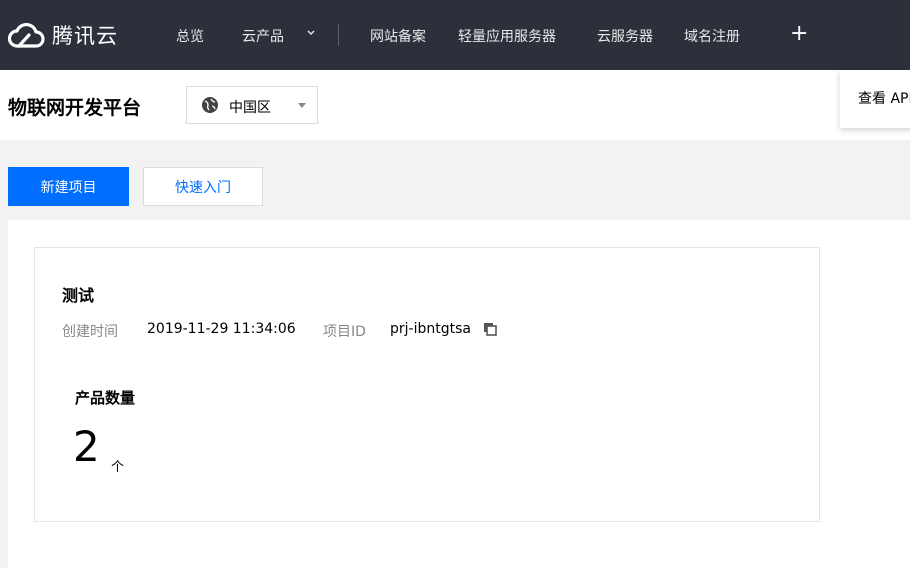  Describe the element at coordinates (78, 294) in the screenshot. I see `project-name: 测试` at that location.